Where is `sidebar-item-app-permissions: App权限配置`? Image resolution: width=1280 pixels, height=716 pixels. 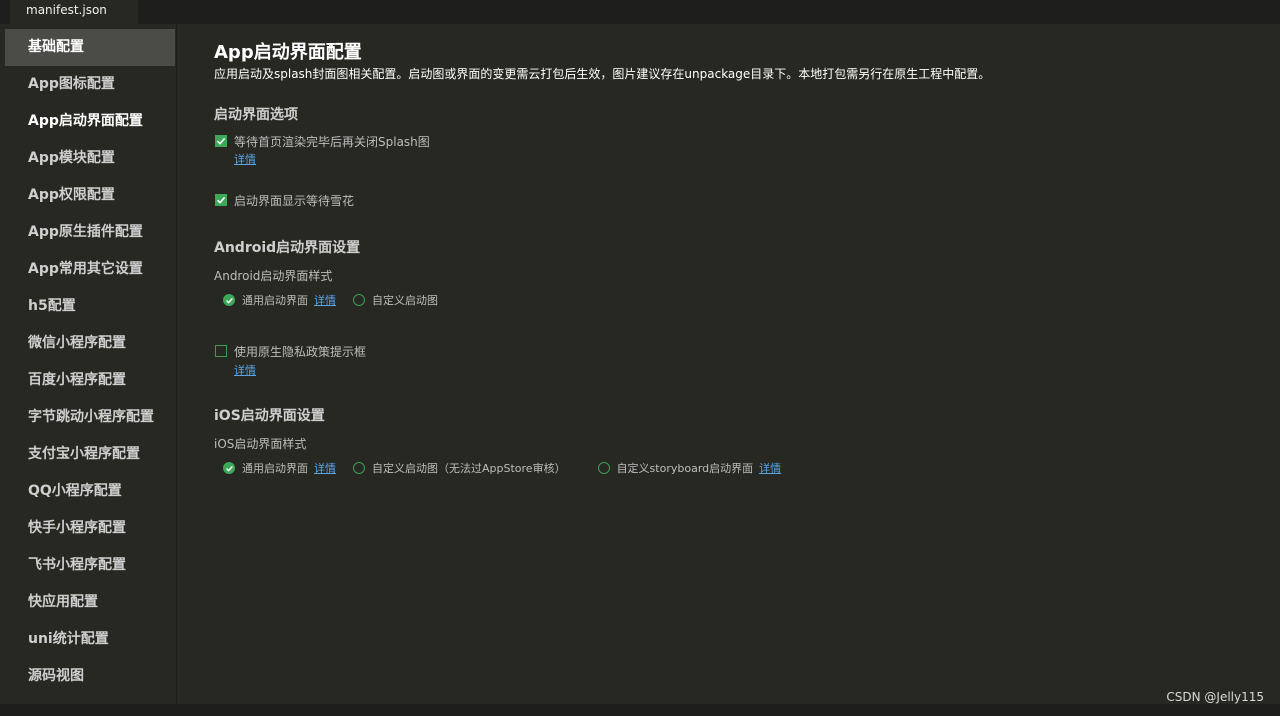
sidebar-item-app-permissions: App权限配置 is located at coordinates (90, 195).